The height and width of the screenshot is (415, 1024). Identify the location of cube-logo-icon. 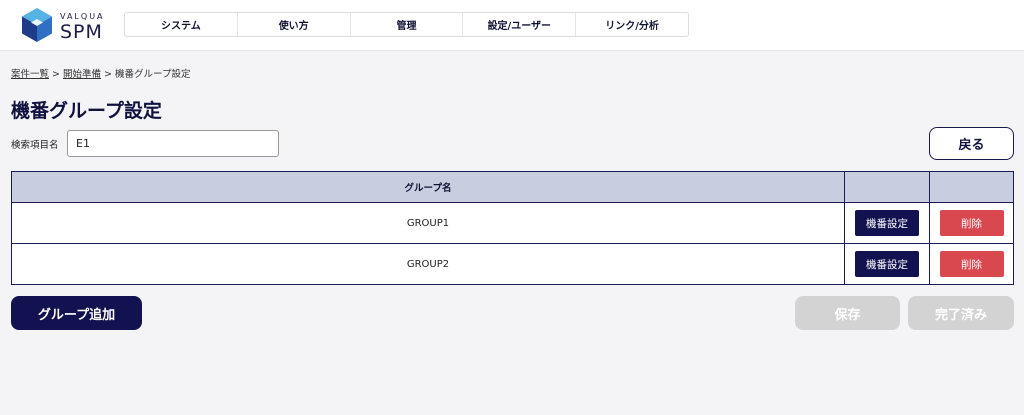
(37, 25).